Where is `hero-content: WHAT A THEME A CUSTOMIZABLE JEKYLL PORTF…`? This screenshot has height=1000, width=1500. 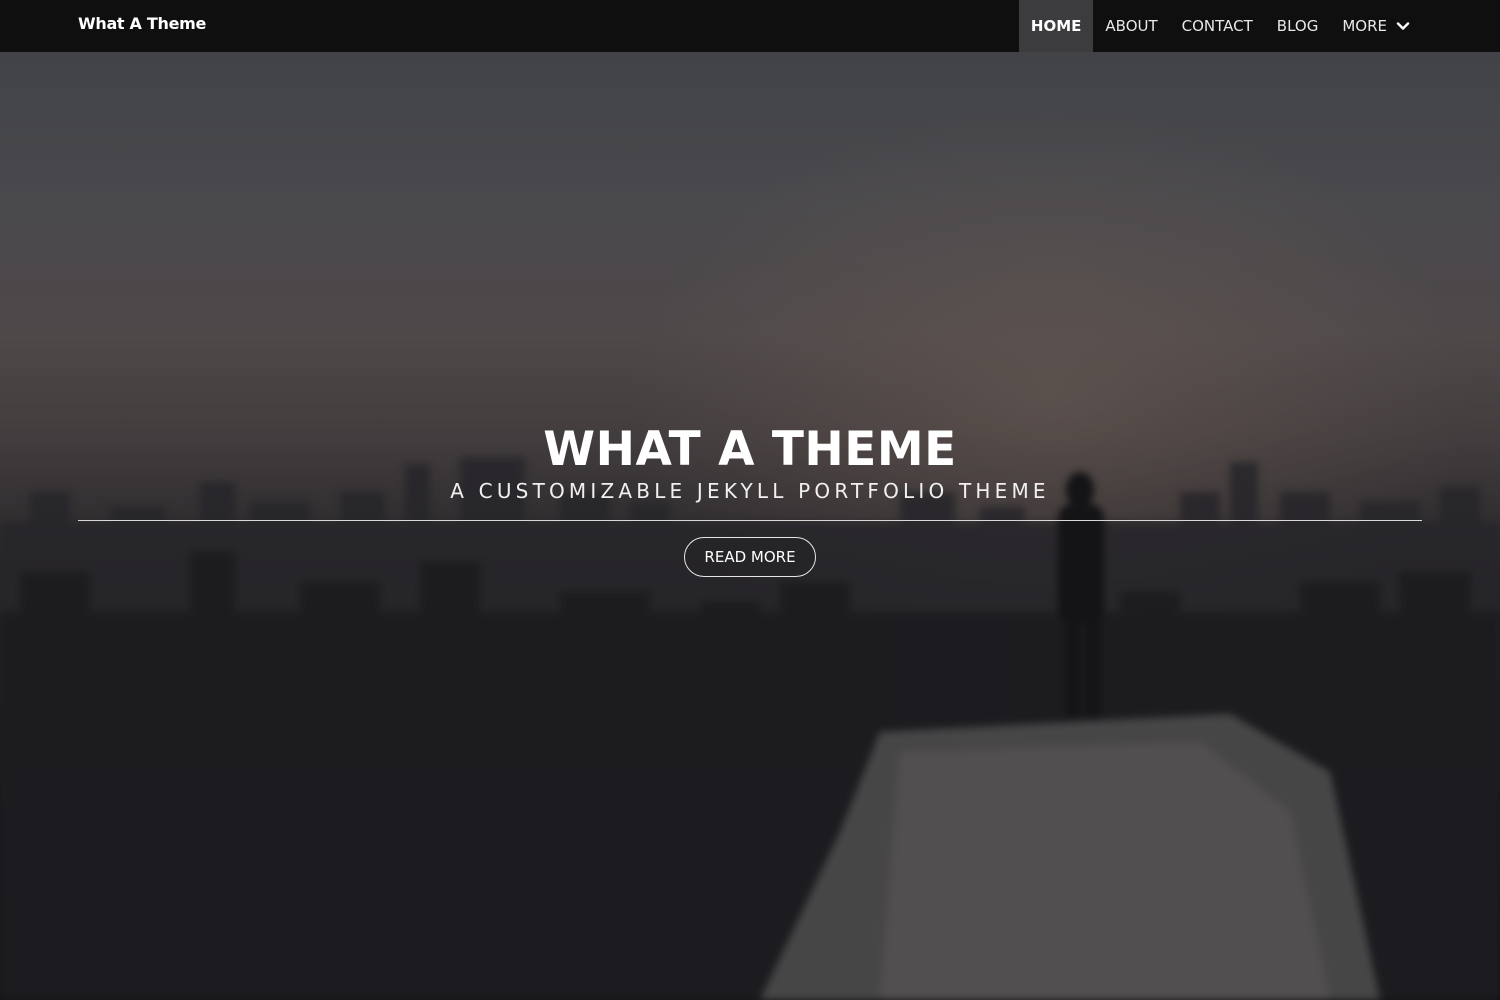
hero-content: WHAT A THEME A CUSTOMIZABLE JEKYLL PORTF… is located at coordinates (750, 500).